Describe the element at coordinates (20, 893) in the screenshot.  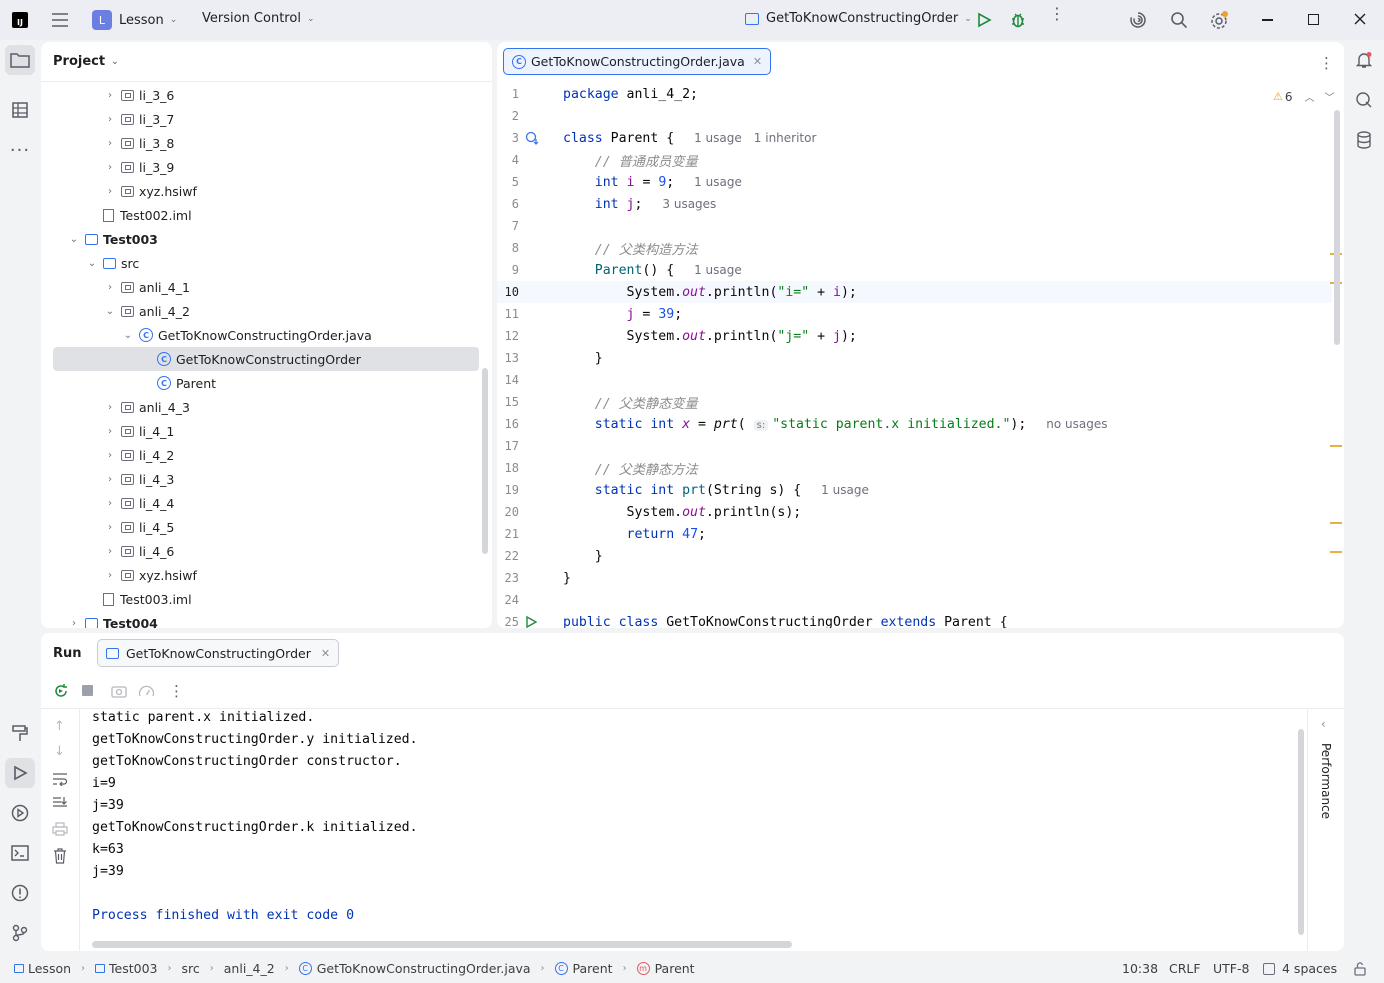
I see `problems-tool-icon` at that location.